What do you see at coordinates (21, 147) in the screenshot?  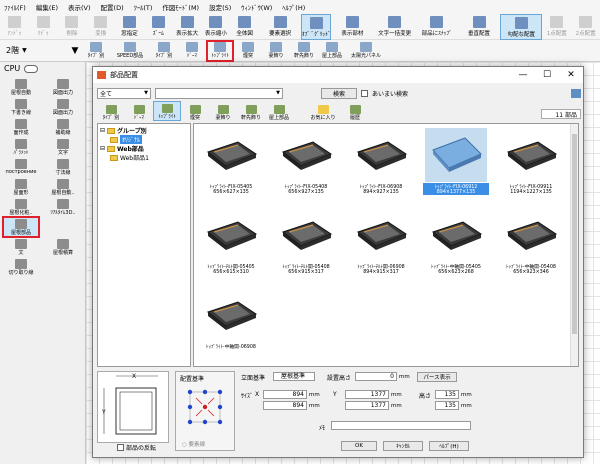 I see `palette-item: ﾊﾟﾗﾒｯﾄ` at bounding box center [21, 147].